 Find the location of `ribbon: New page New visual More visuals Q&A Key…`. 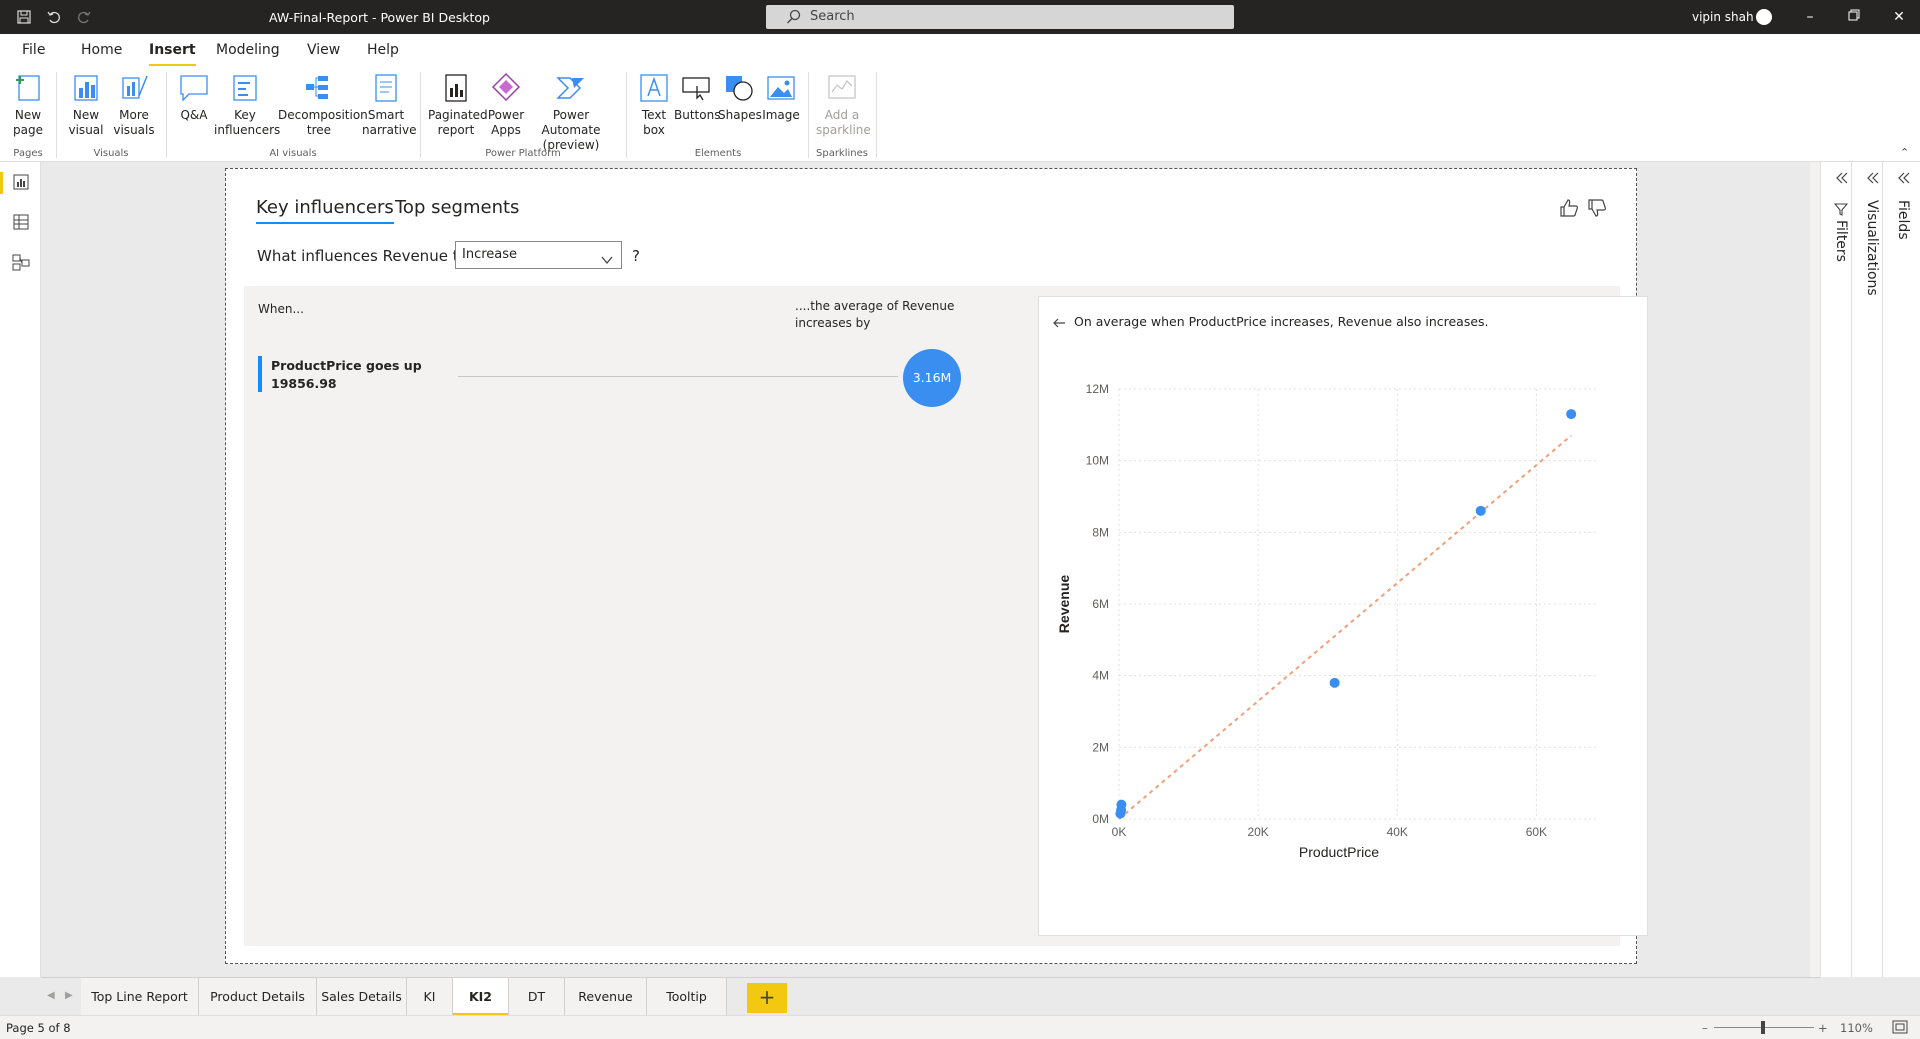

ribbon: New page New visual More visuals Q&A Key… is located at coordinates (960, 114).